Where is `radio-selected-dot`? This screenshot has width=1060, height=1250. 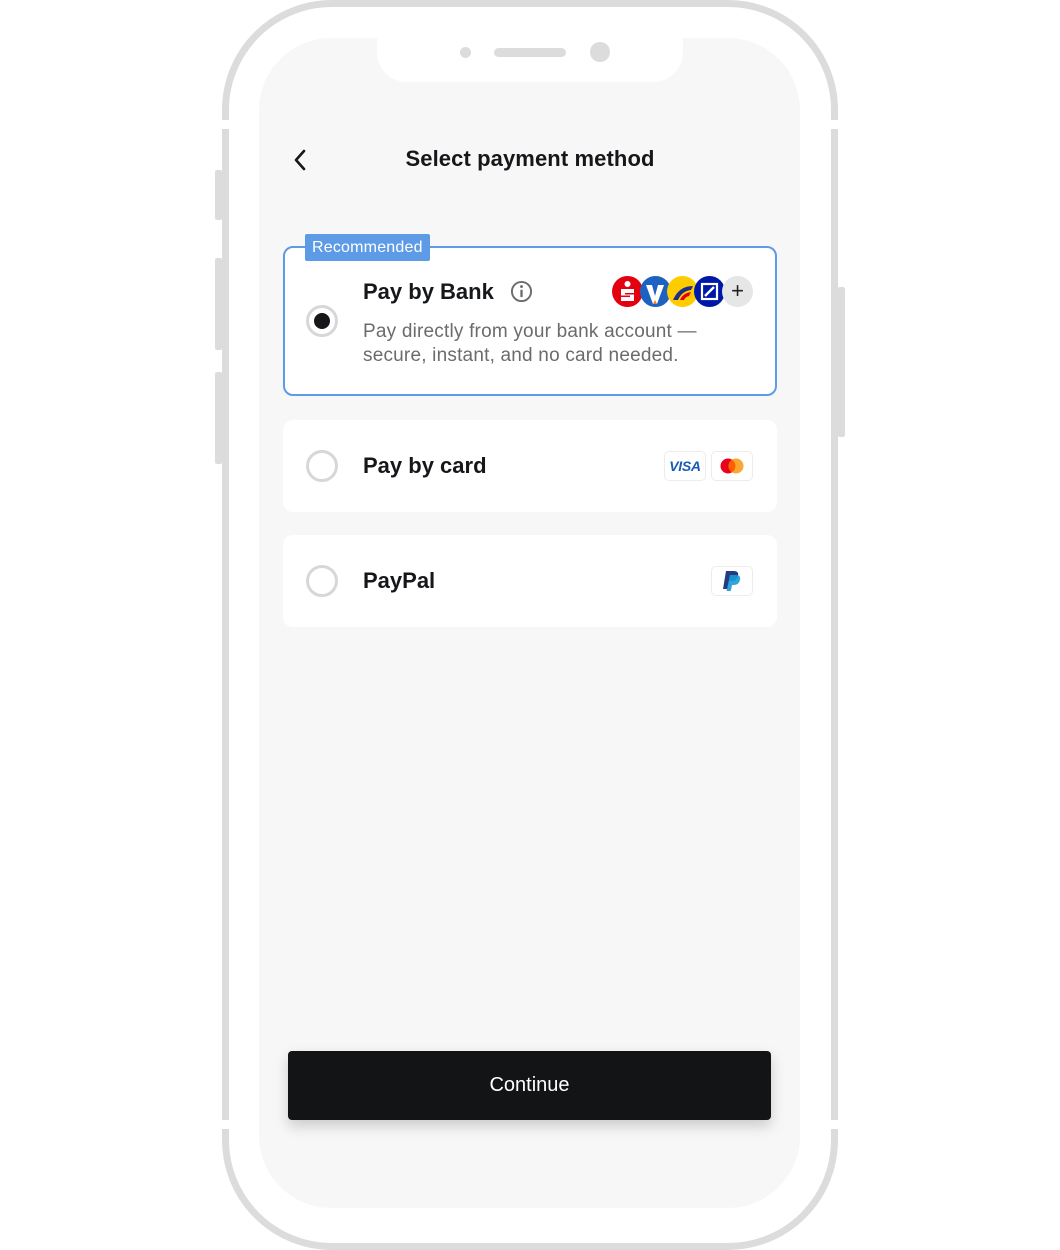
radio-selected-dot is located at coordinates (322, 321).